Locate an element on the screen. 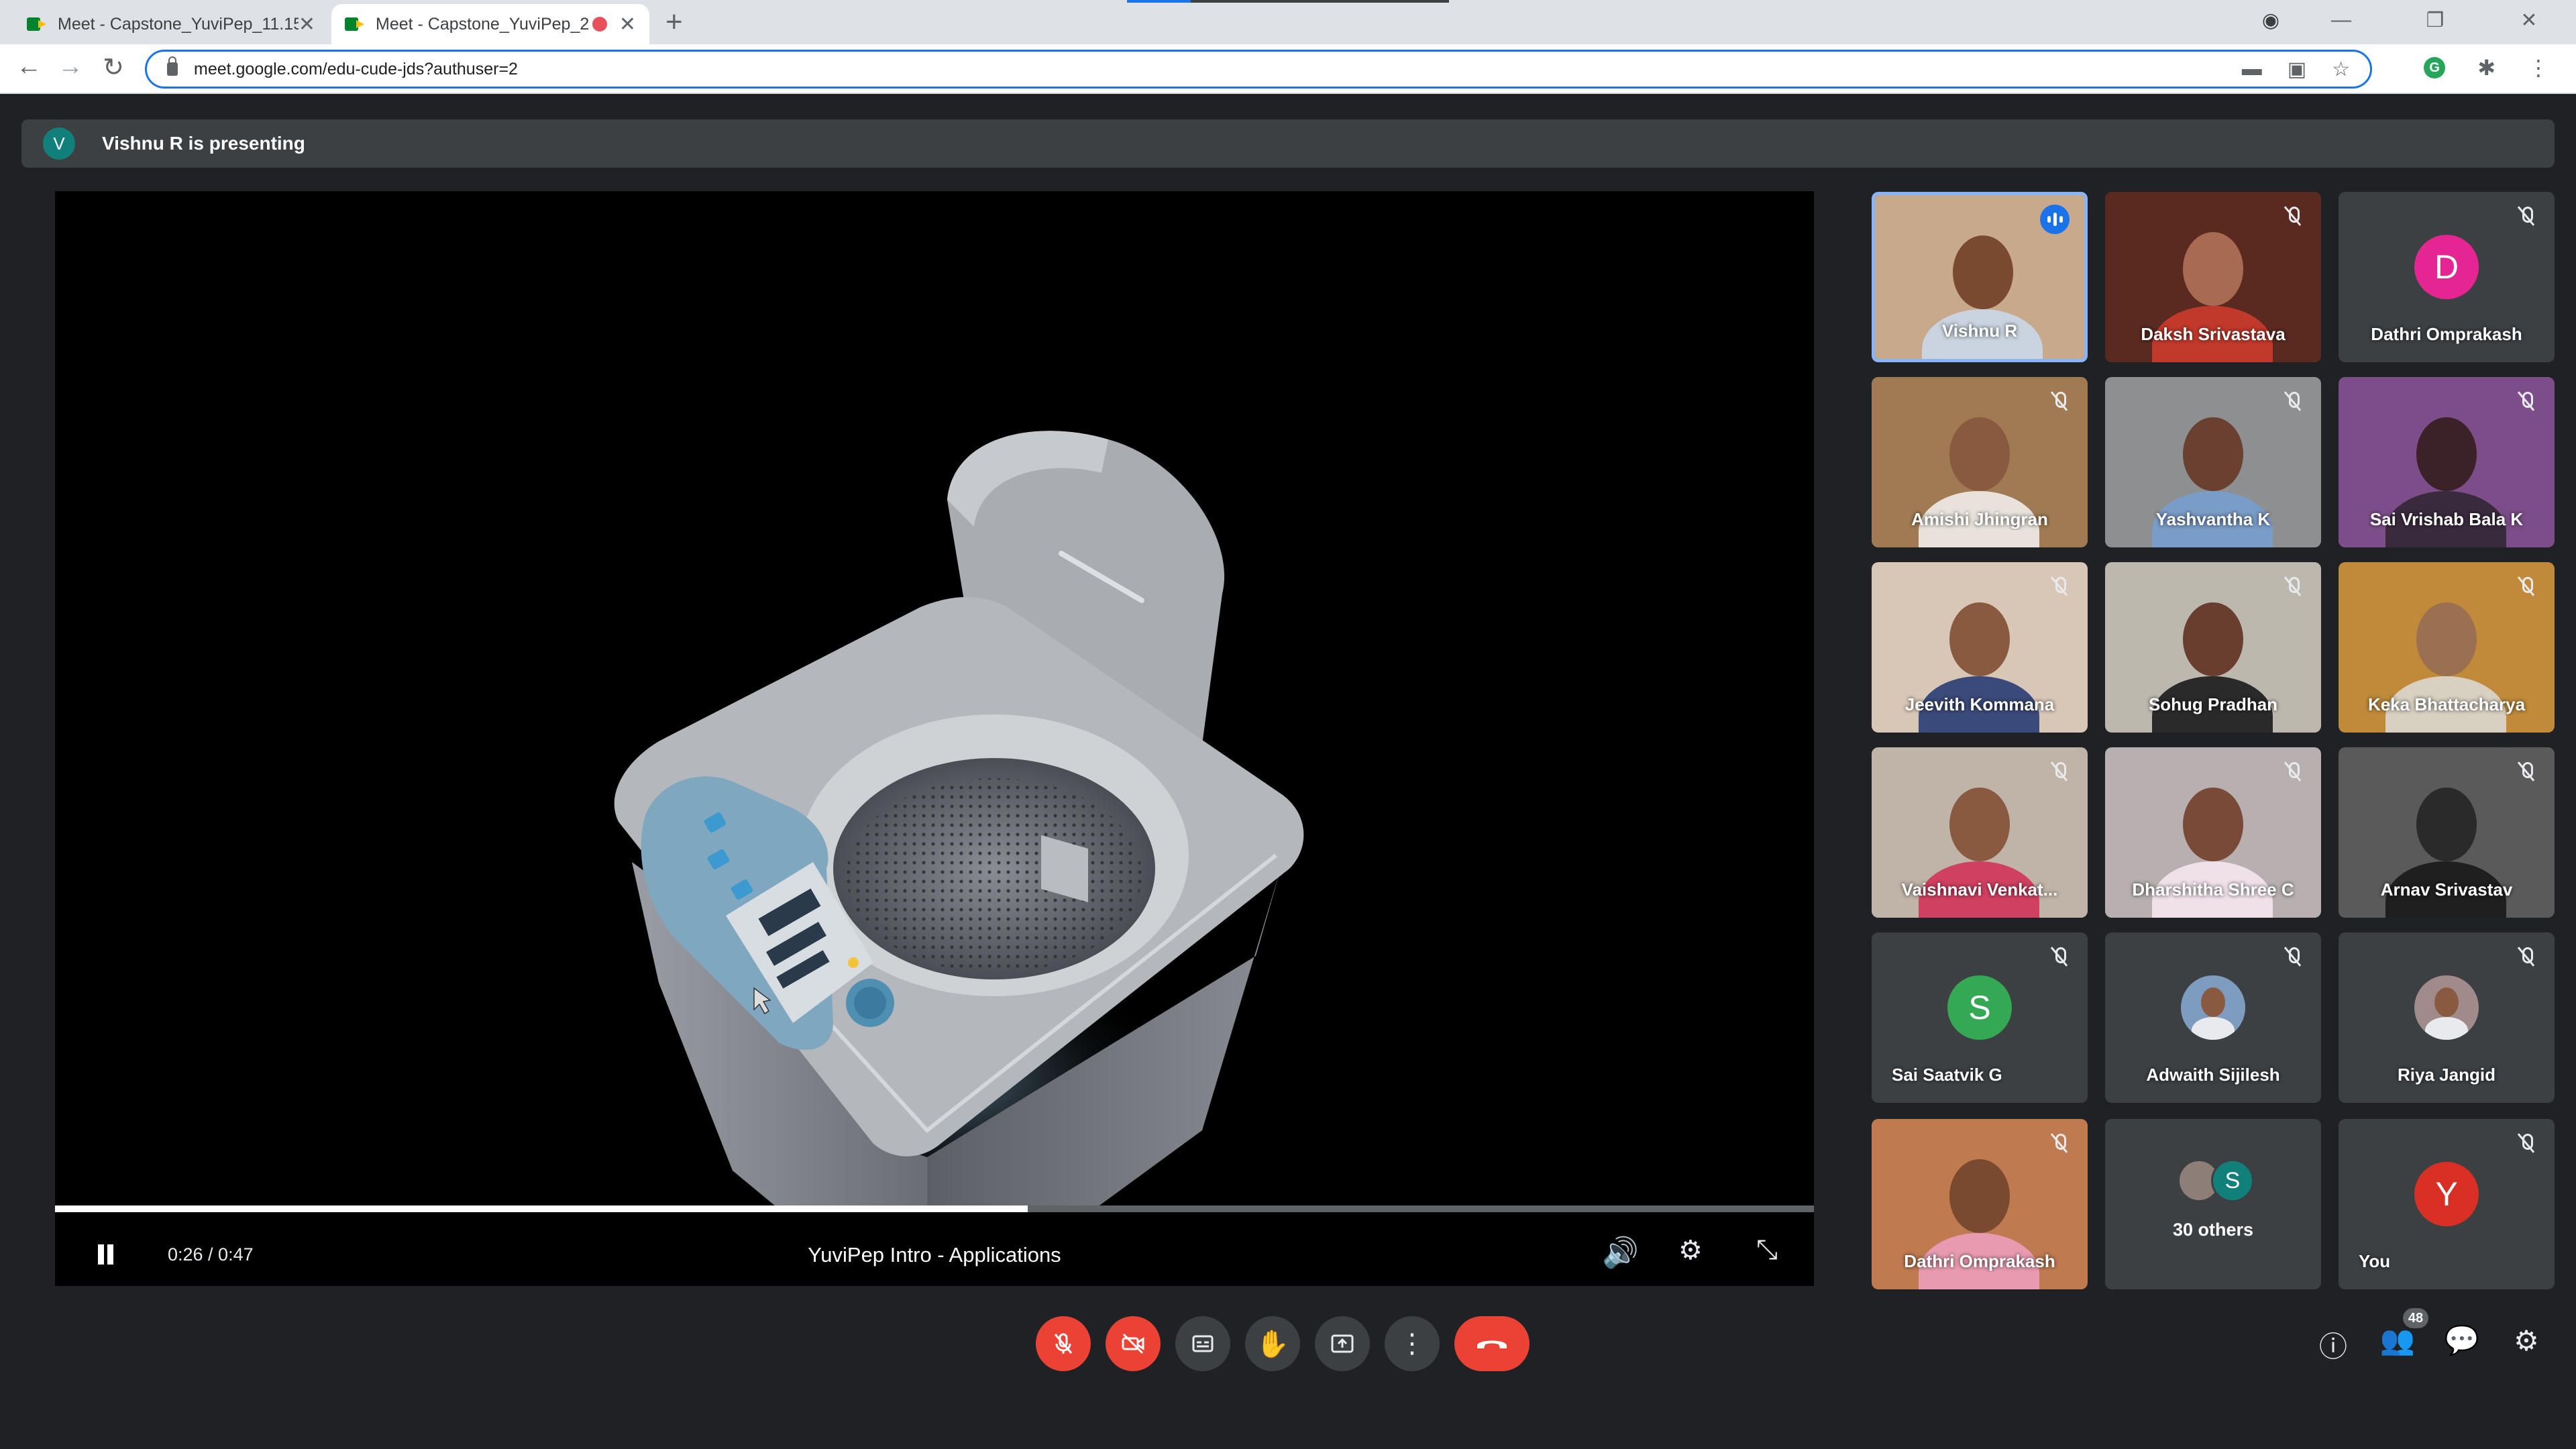 The image size is (2576, 1449). participant-tile: Arnav Srivastav is located at coordinates (2447, 832).